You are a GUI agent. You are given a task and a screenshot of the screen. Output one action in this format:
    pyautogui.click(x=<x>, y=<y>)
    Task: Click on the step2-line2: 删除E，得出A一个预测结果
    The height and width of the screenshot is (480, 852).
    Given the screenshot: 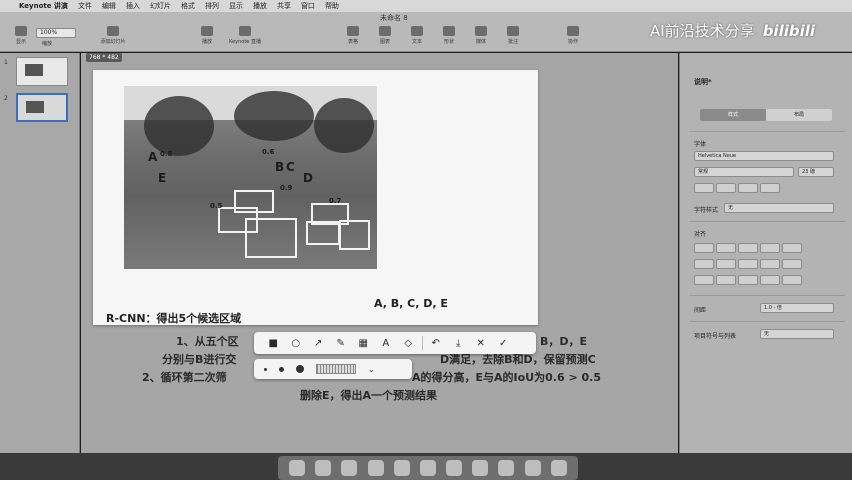 What is the action you would take?
    pyautogui.click(x=369, y=395)
    